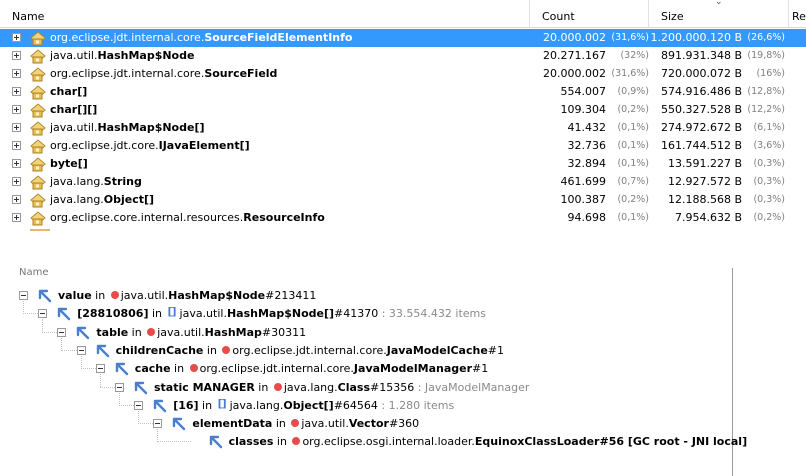  Describe the element at coordinates (701, 73) in the screenshot. I see `shallow-size: 720.000.072 B` at that location.